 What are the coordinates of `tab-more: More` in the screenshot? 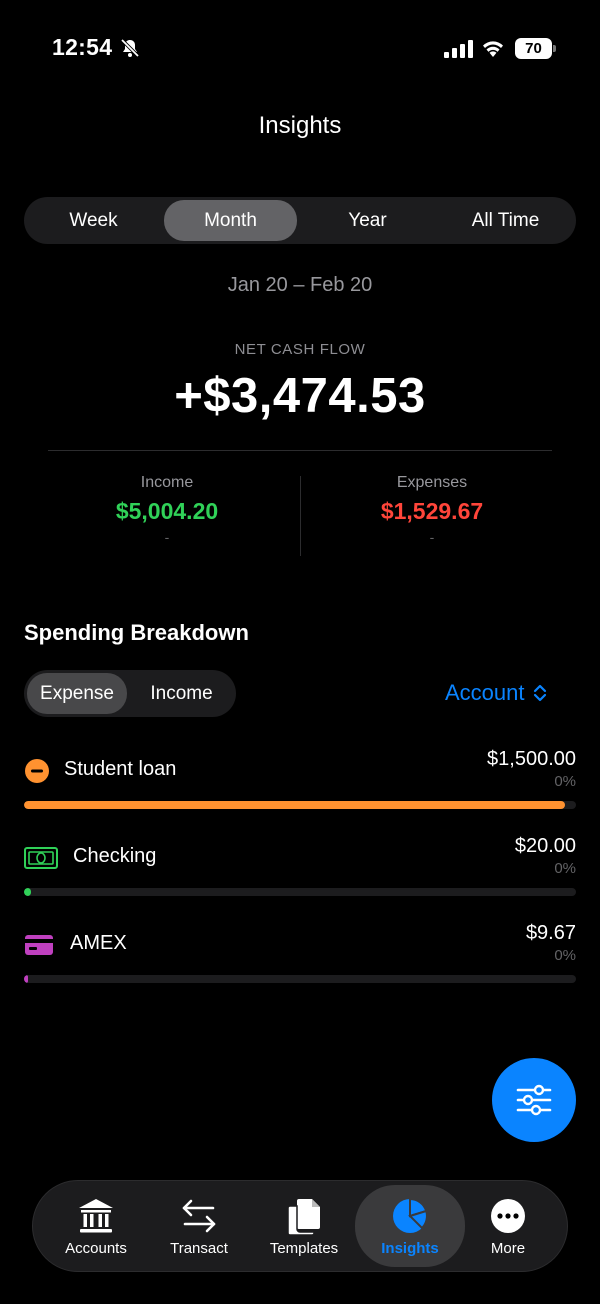 It's located at (508, 1226).